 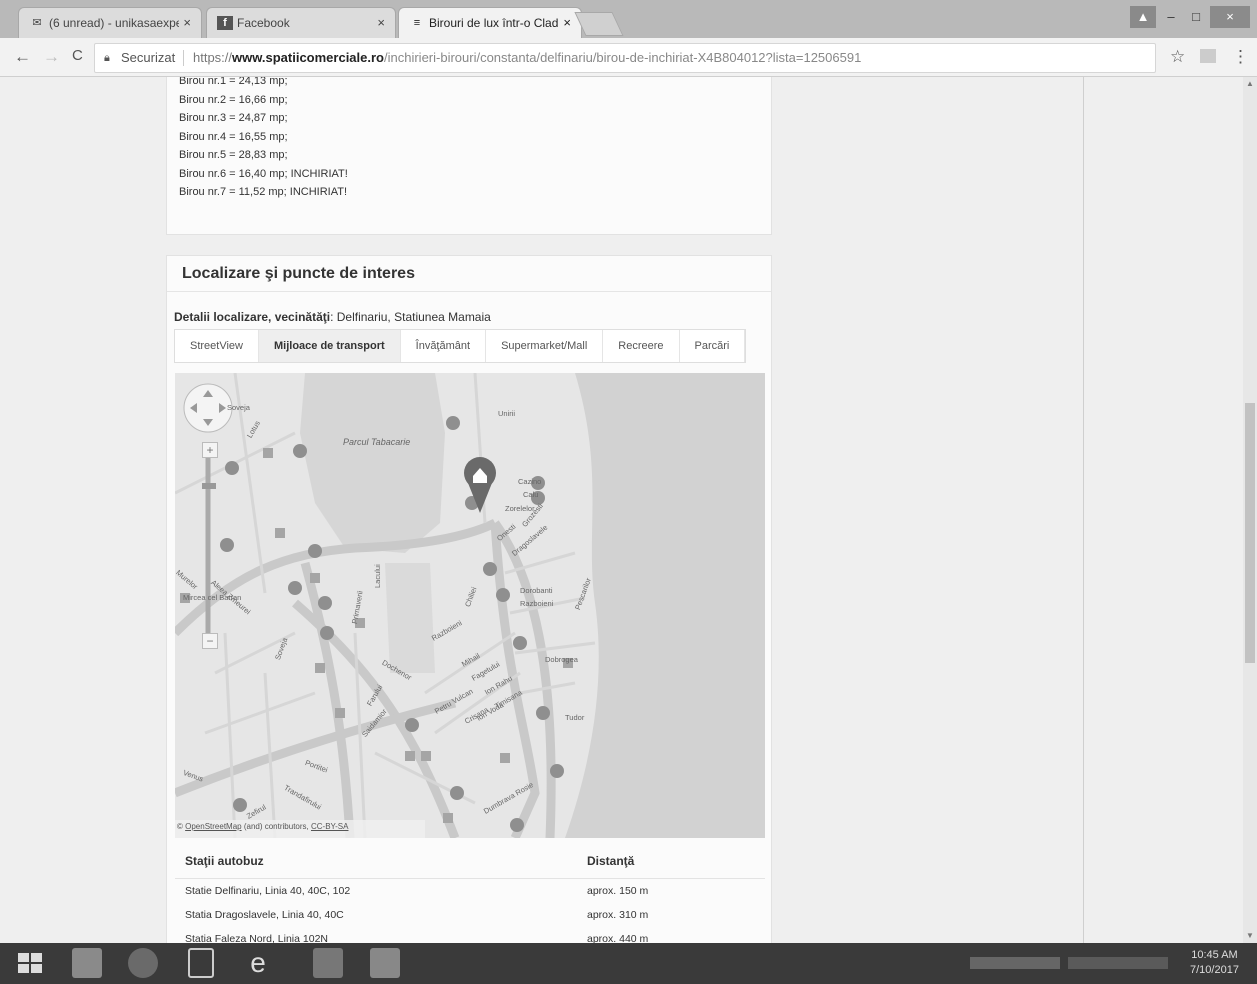 I want to click on office-item: Birou nr.7 = 11,52 mp; INCHIRIAT!, so click(x=263, y=192).